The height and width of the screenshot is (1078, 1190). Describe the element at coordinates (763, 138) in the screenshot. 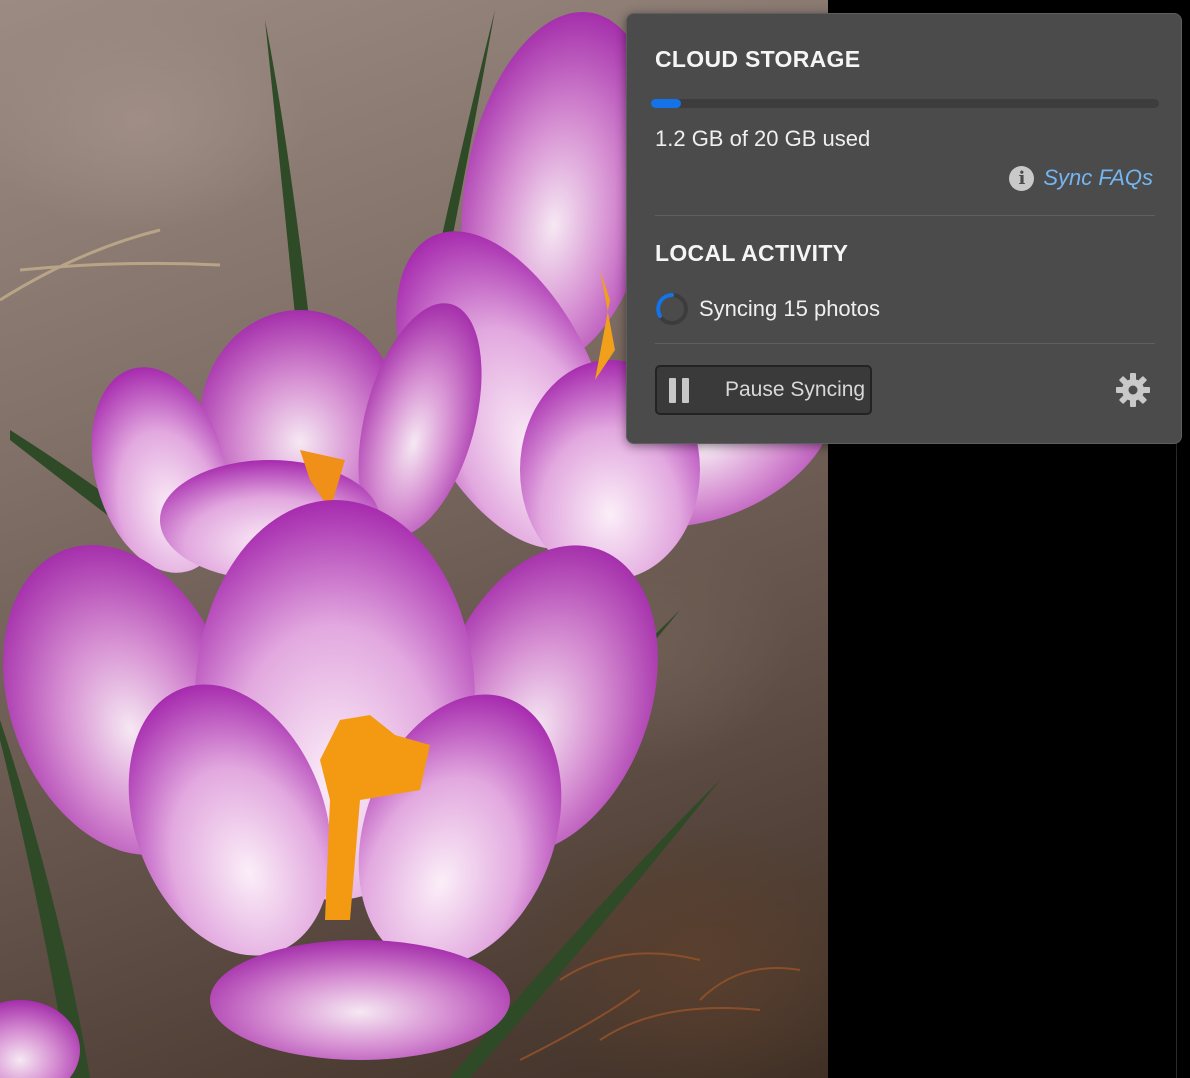

I see `storage-usage-text: 1.2 GB of 20 GB used` at that location.